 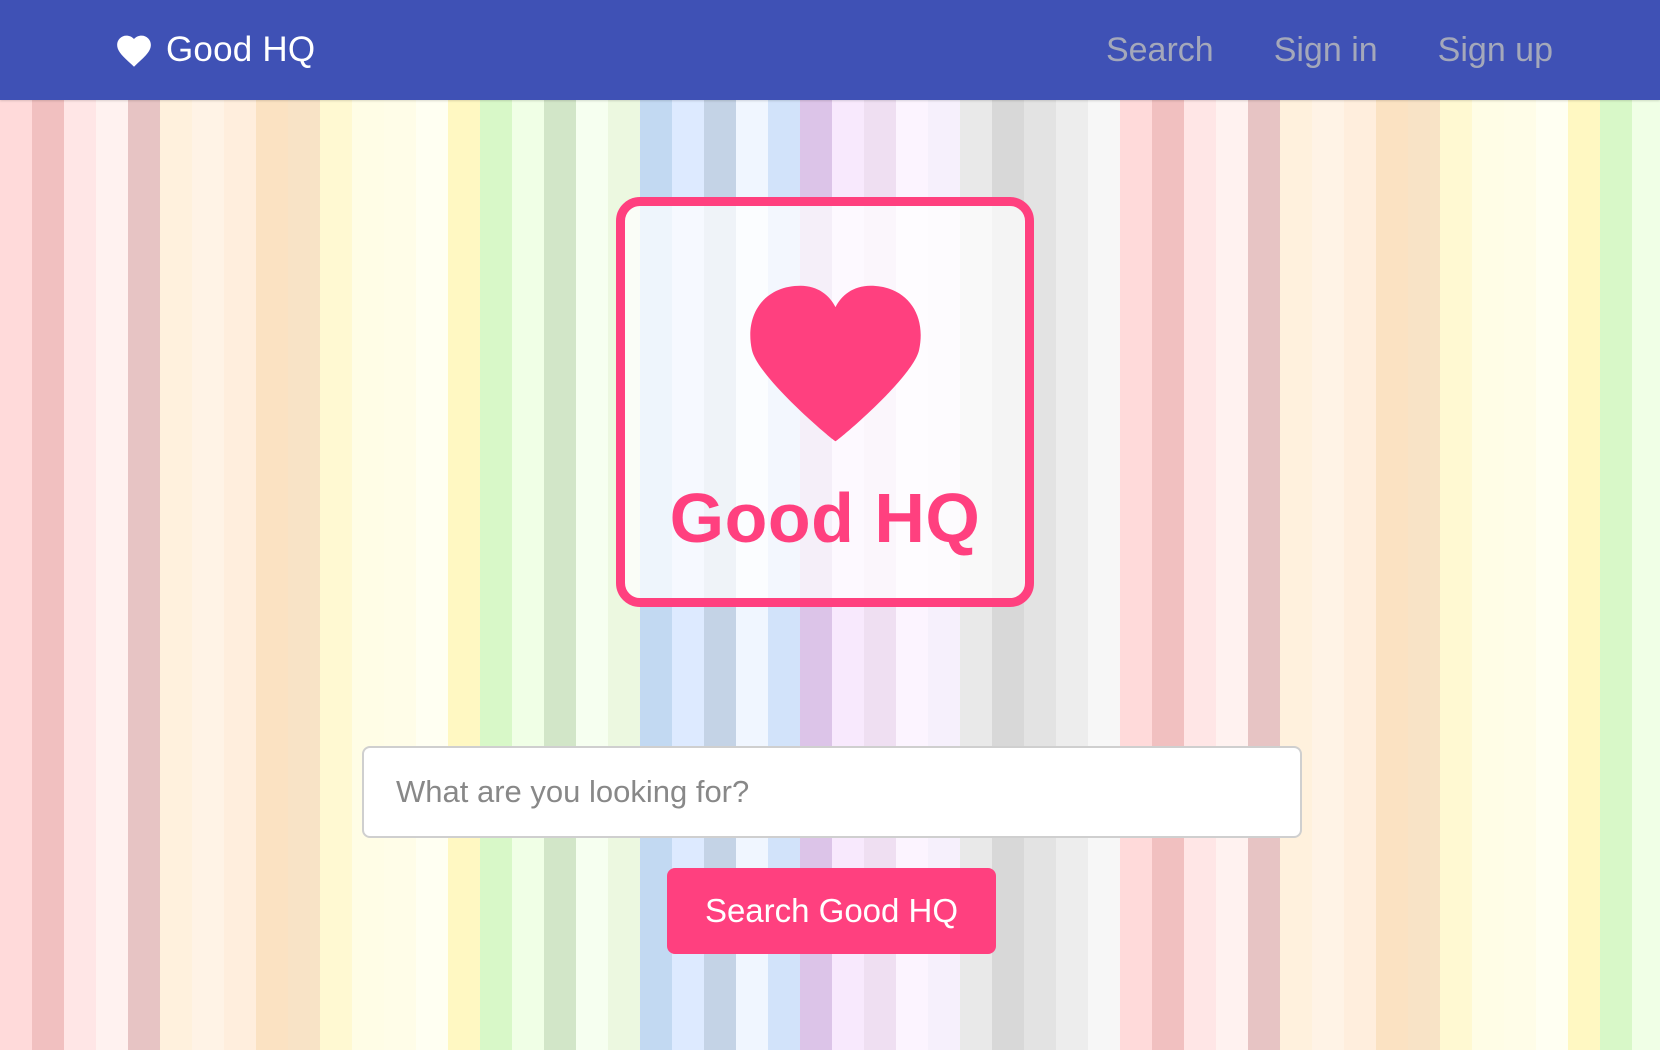 What do you see at coordinates (1160, 50) in the screenshot?
I see `nav-link-search: Search` at bounding box center [1160, 50].